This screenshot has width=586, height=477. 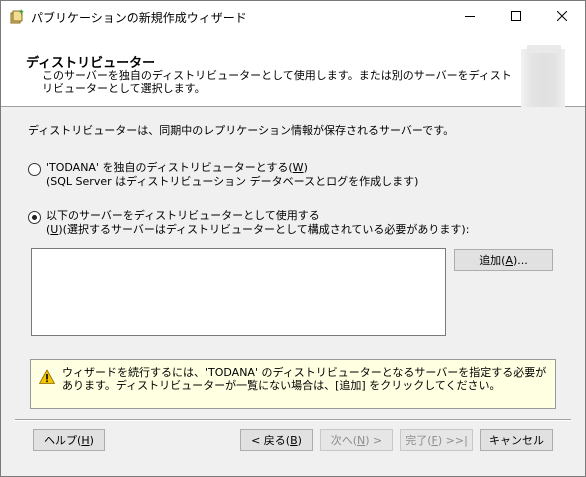 What do you see at coordinates (69, 440) in the screenshot?
I see `help-button: ヘルプ(H)` at bounding box center [69, 440].